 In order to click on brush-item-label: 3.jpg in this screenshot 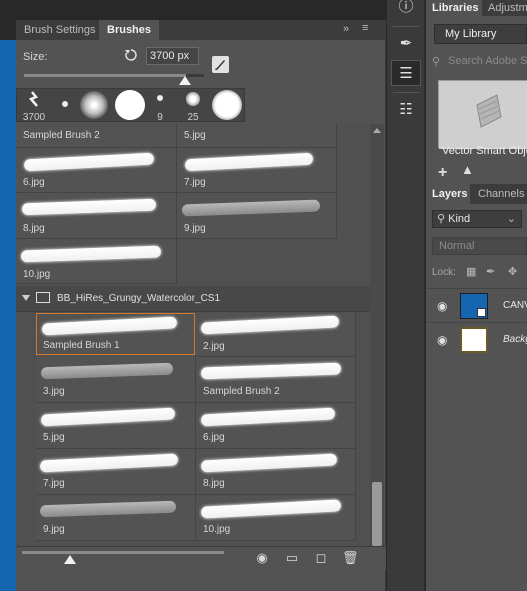, I will do `click(54, 391)`.